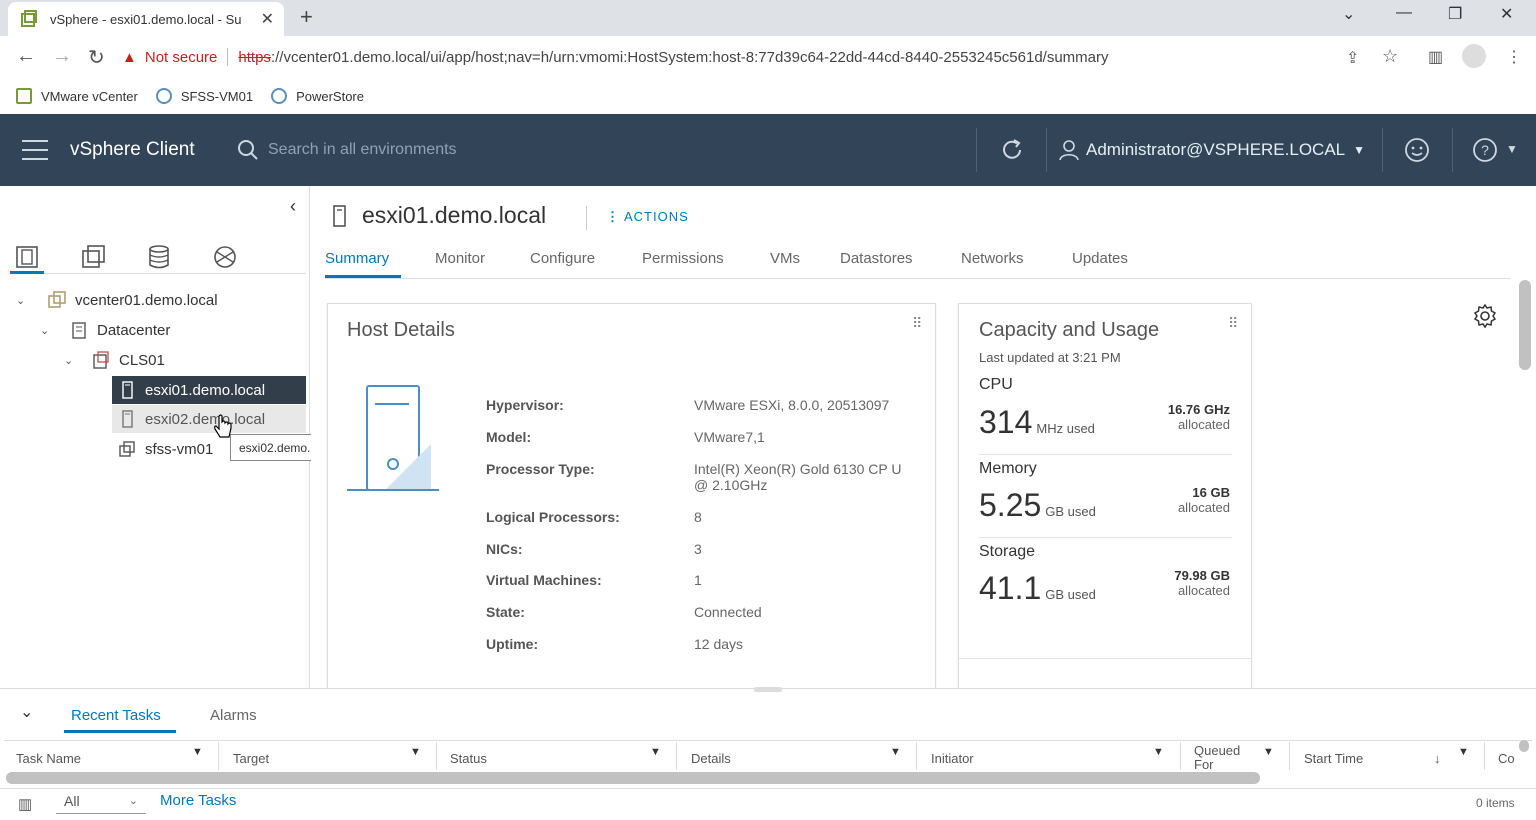 This screenshot has width=1536, height=820. I want to click on reload-icon: ↻, so click(96, 57).